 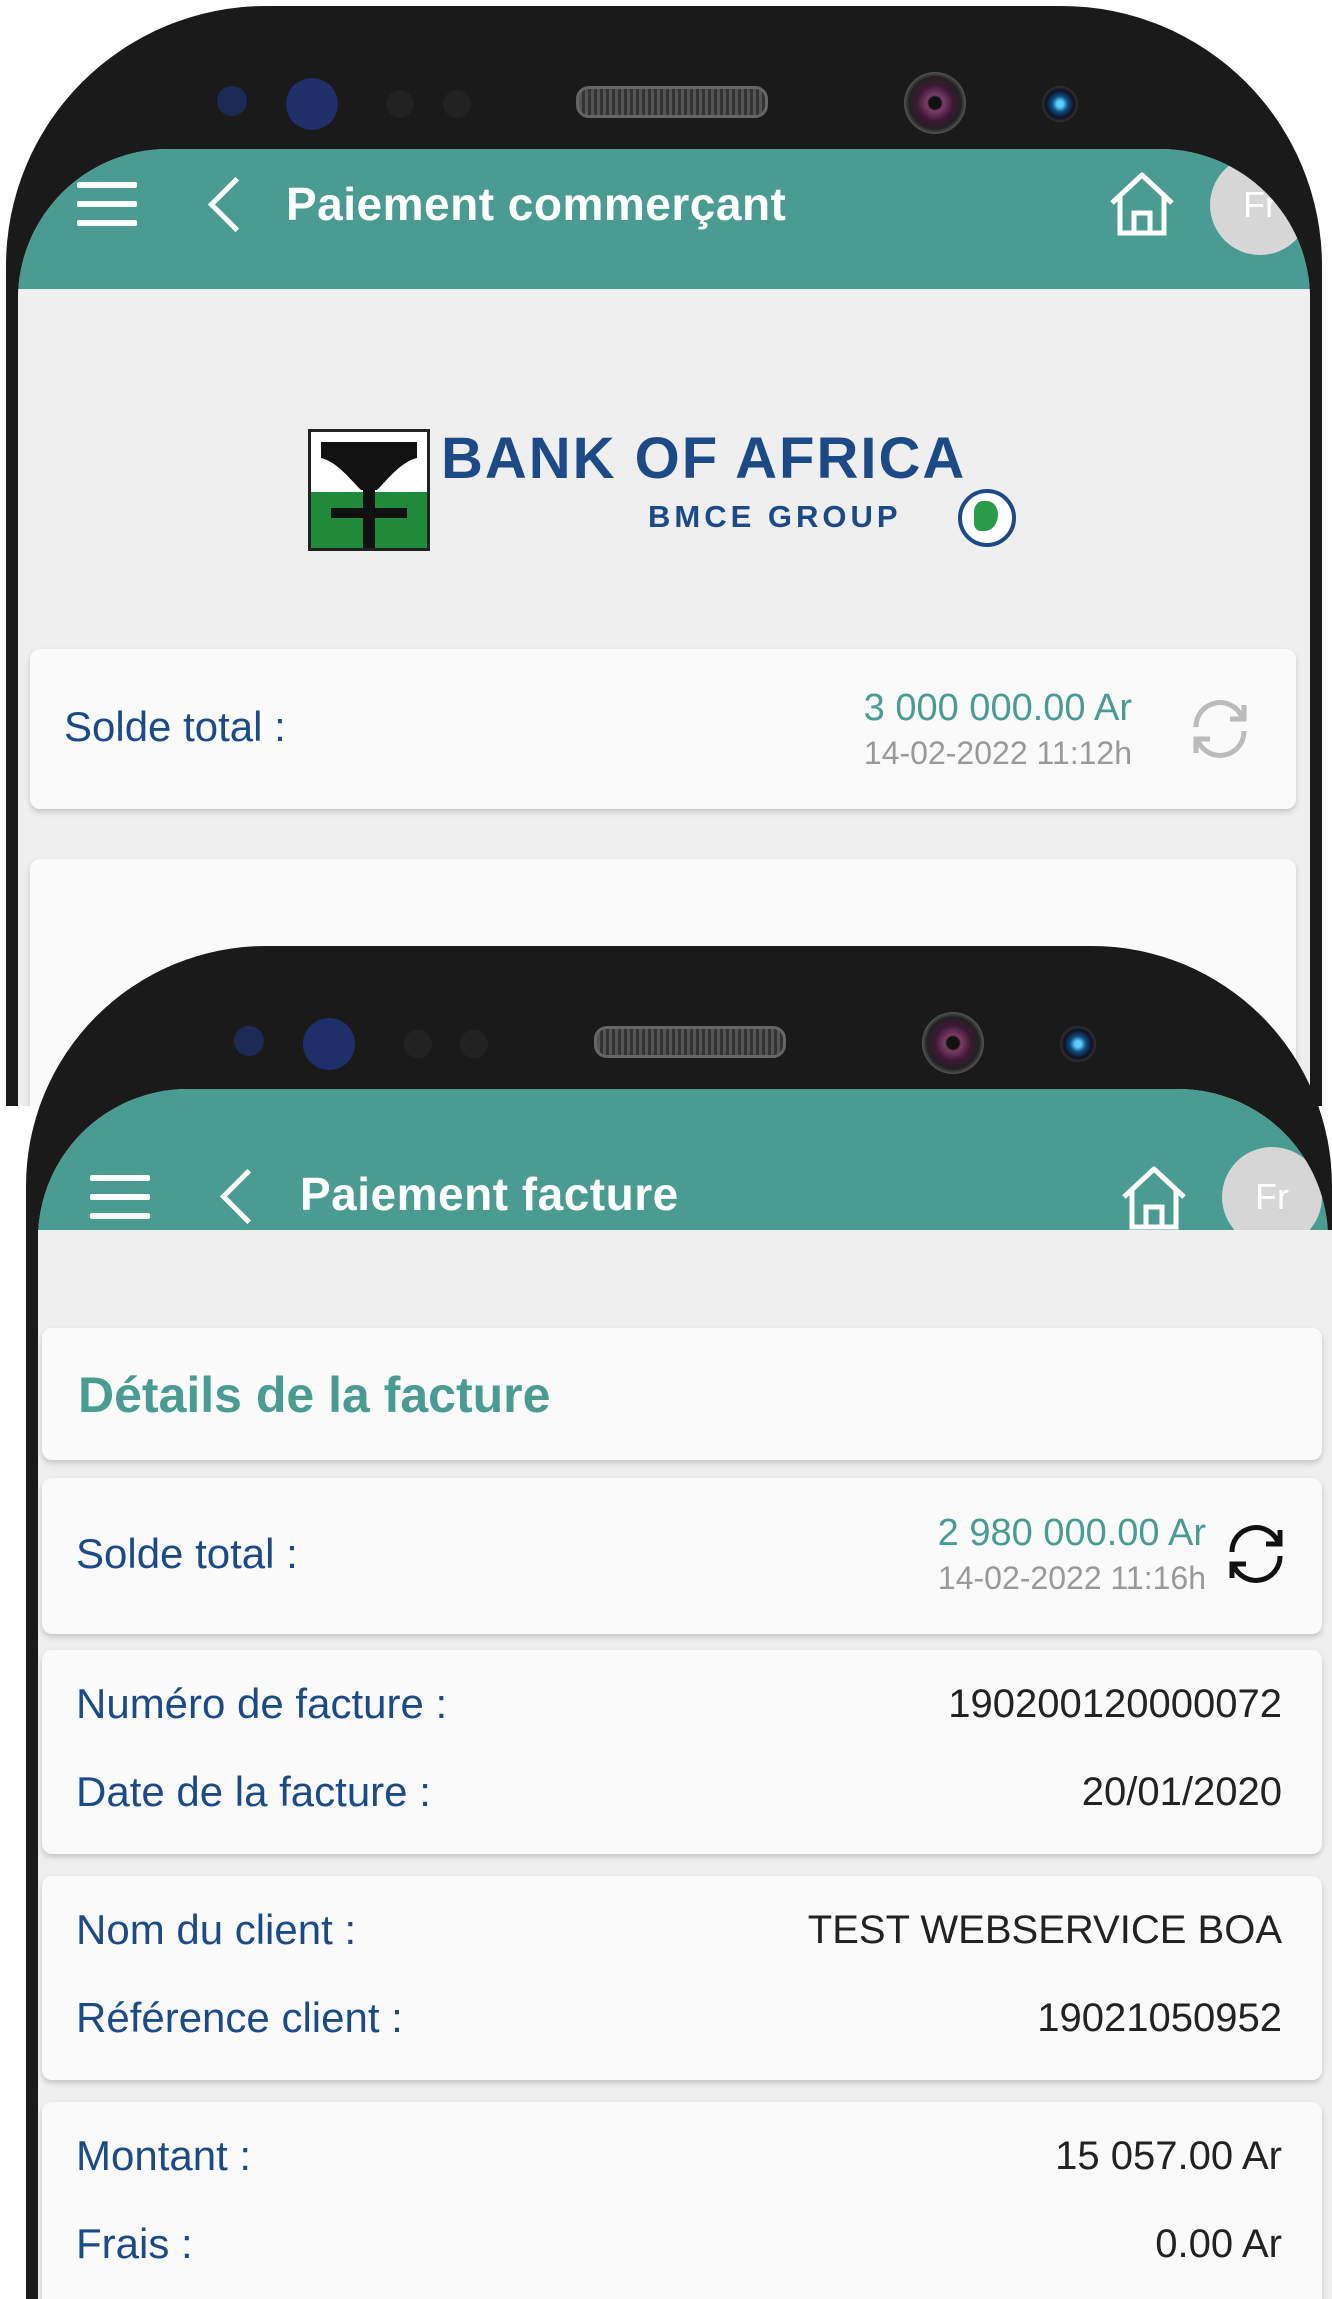 What do you see at coordinates (1071, 1578) in the screenshot?
I see `balance-date: 14-02-2022 11:16h` at bounding box center [1071, 1578].